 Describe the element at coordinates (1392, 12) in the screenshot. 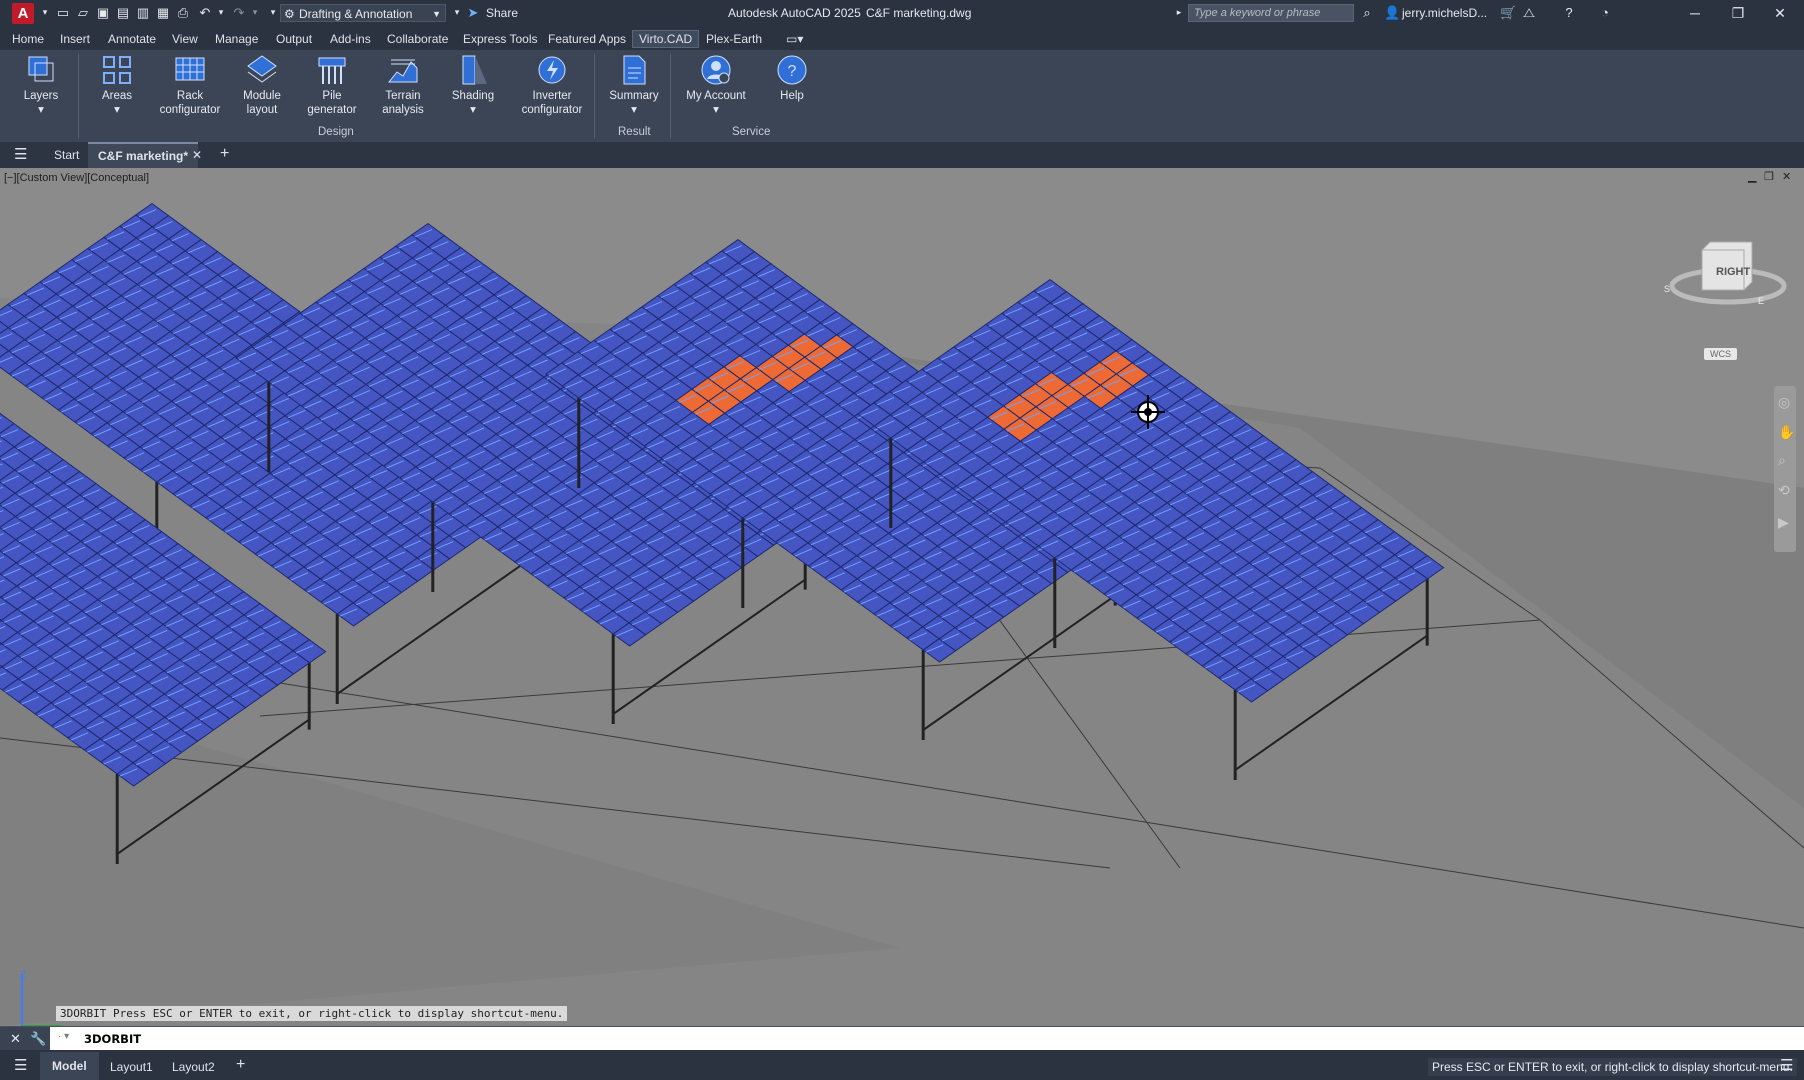

I see `user-icon: 👤` at that location.